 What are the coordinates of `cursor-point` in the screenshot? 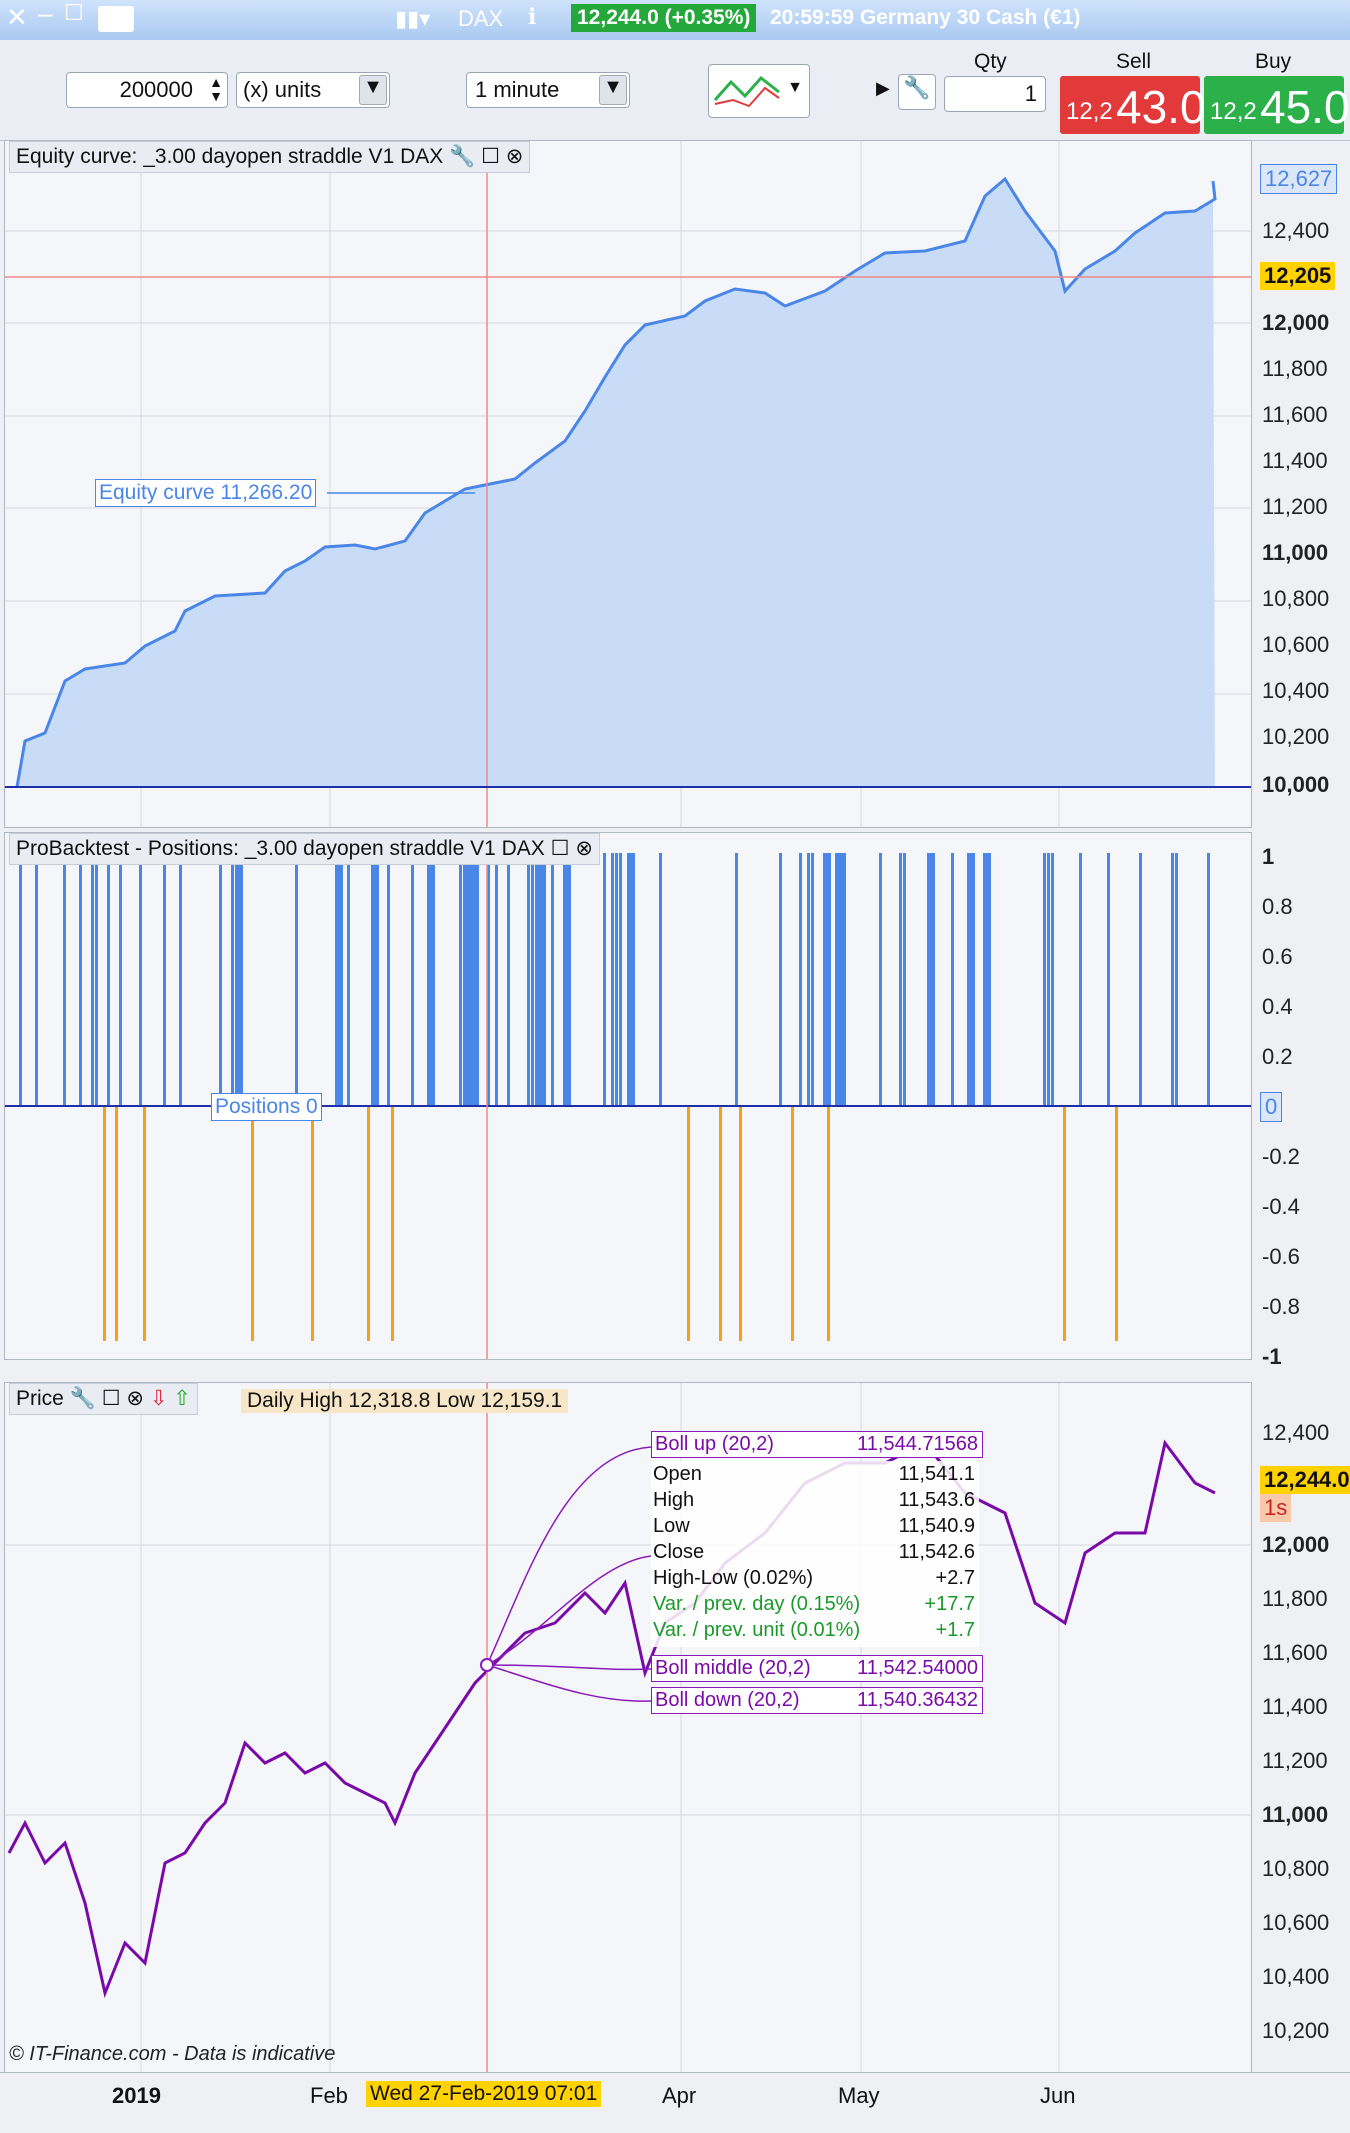 It's located at (487, 1665).